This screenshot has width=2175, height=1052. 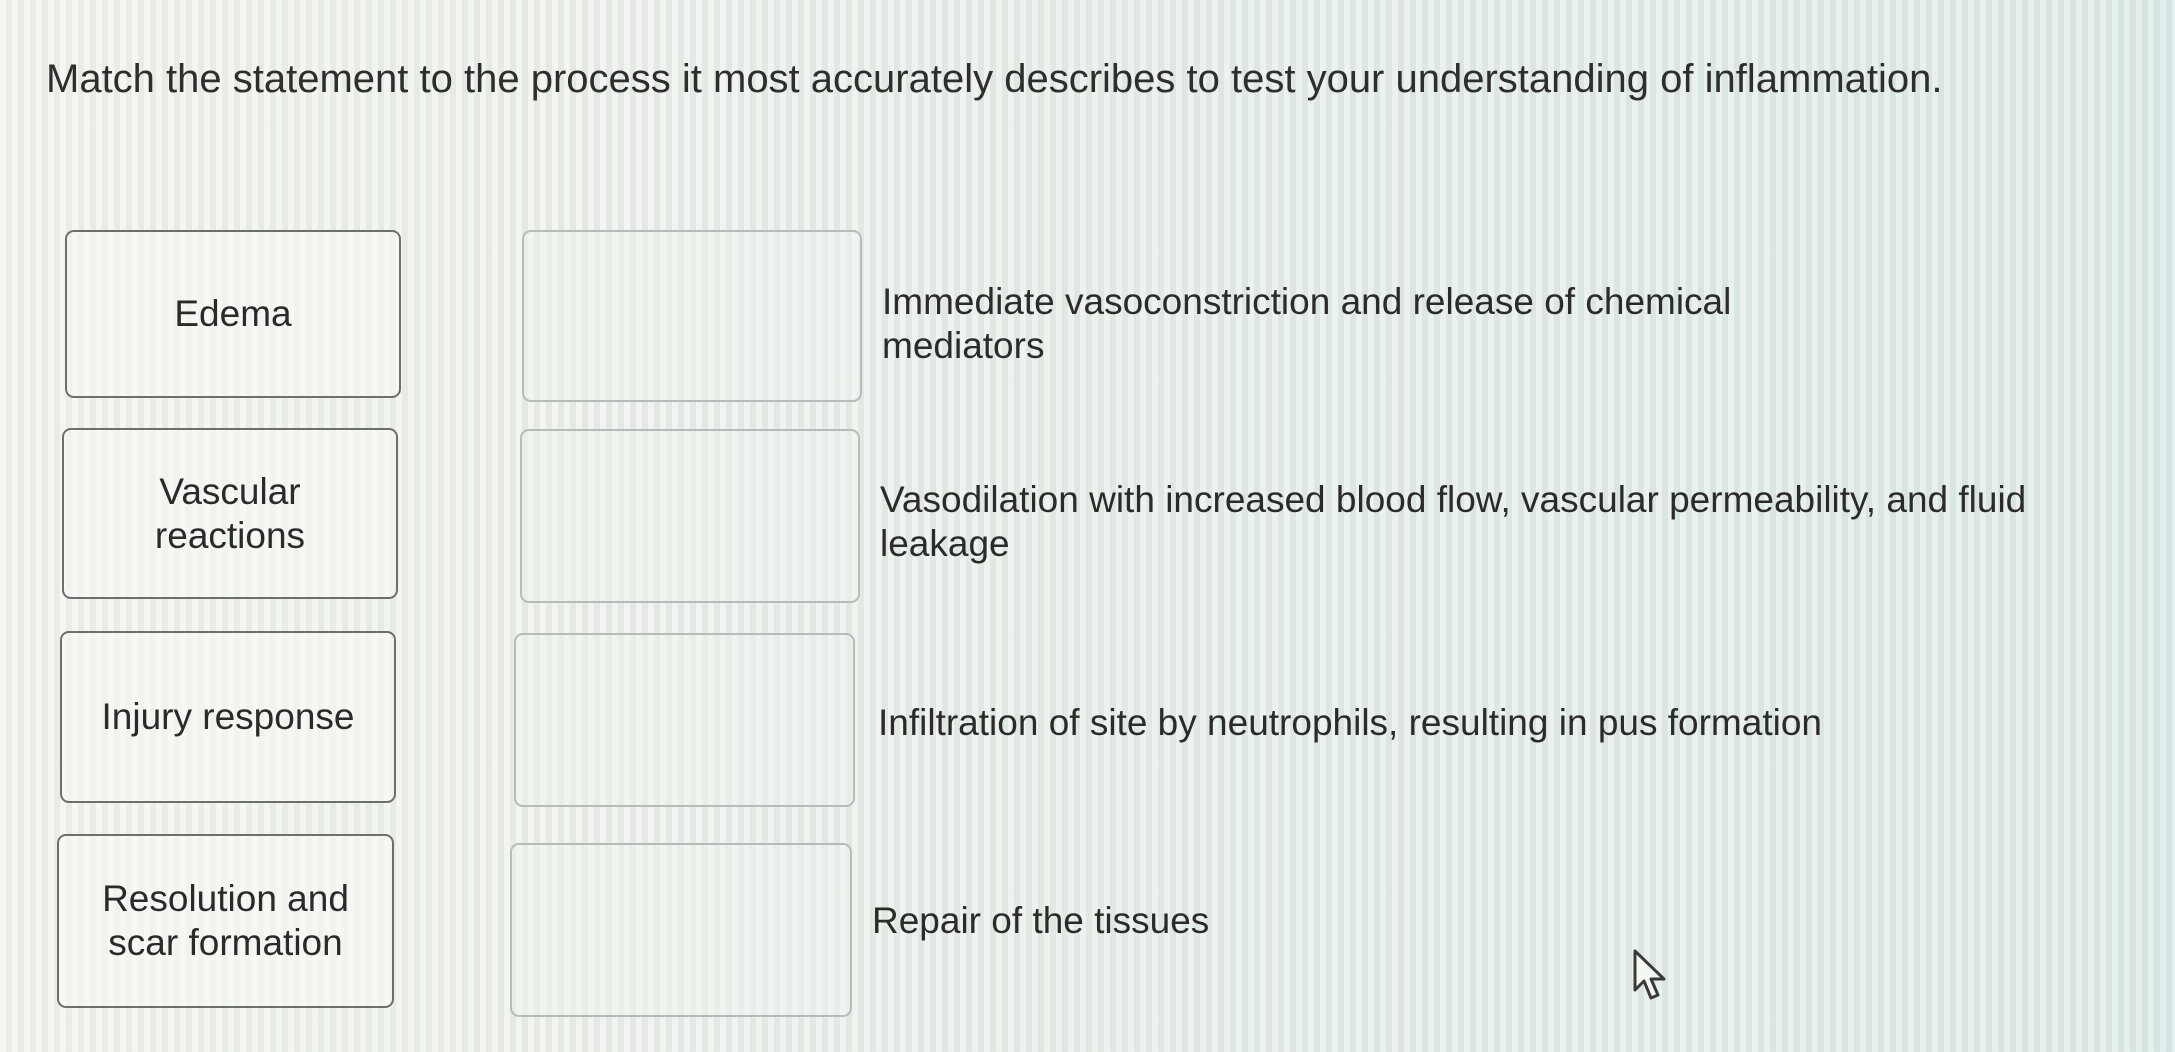 I want to click on statement-4: Repair of the tissues, so click(x=1041, y=920).